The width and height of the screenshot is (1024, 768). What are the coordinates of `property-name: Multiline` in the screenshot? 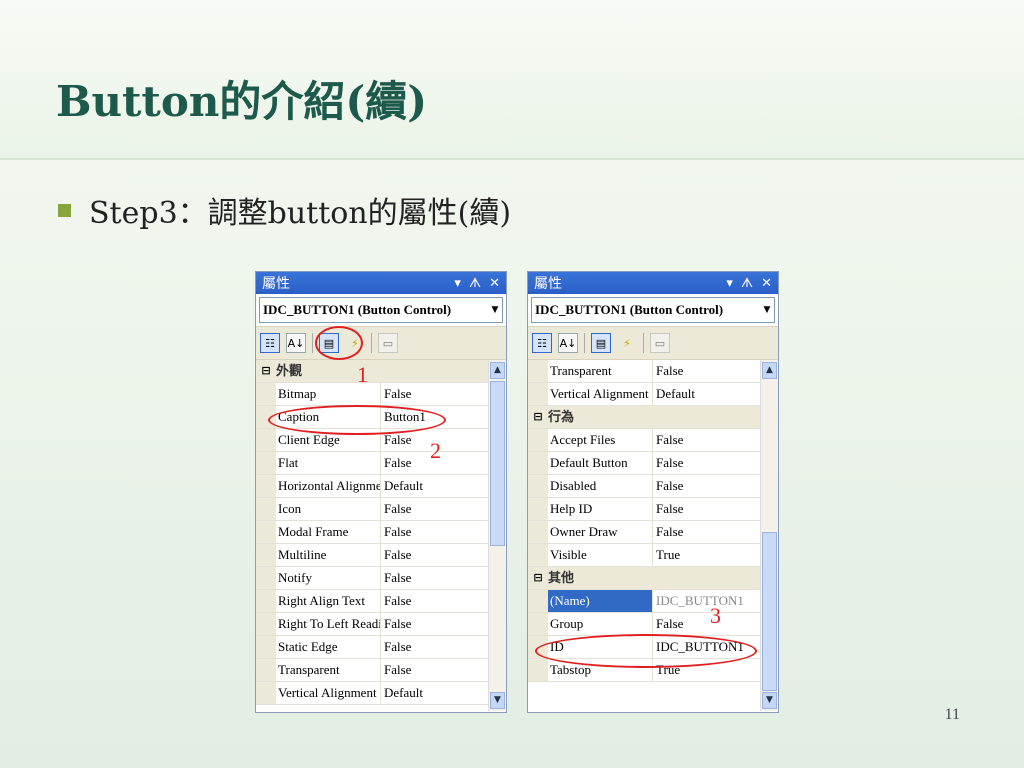 It's located at (328, 555).